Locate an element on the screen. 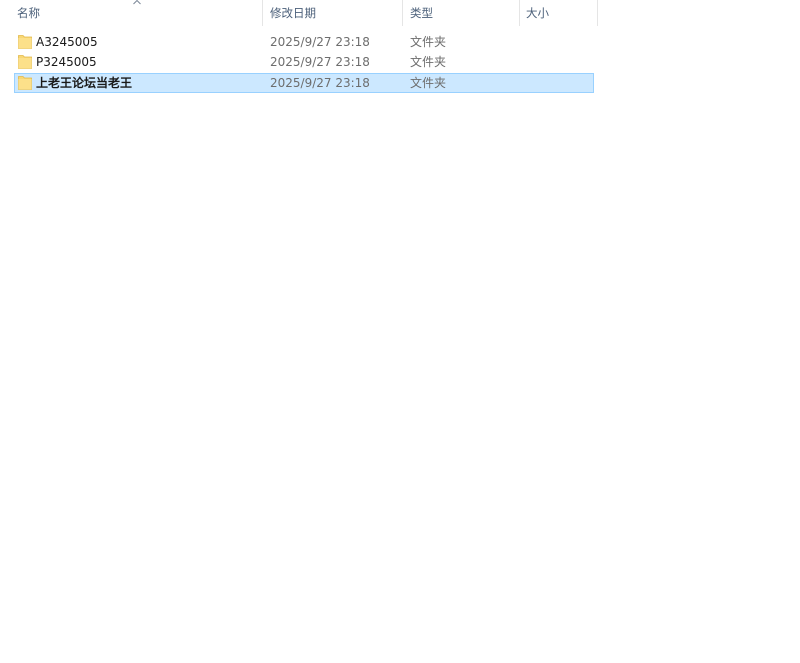  column-header-name-label: 名称 is located at coordinates (28, 13).